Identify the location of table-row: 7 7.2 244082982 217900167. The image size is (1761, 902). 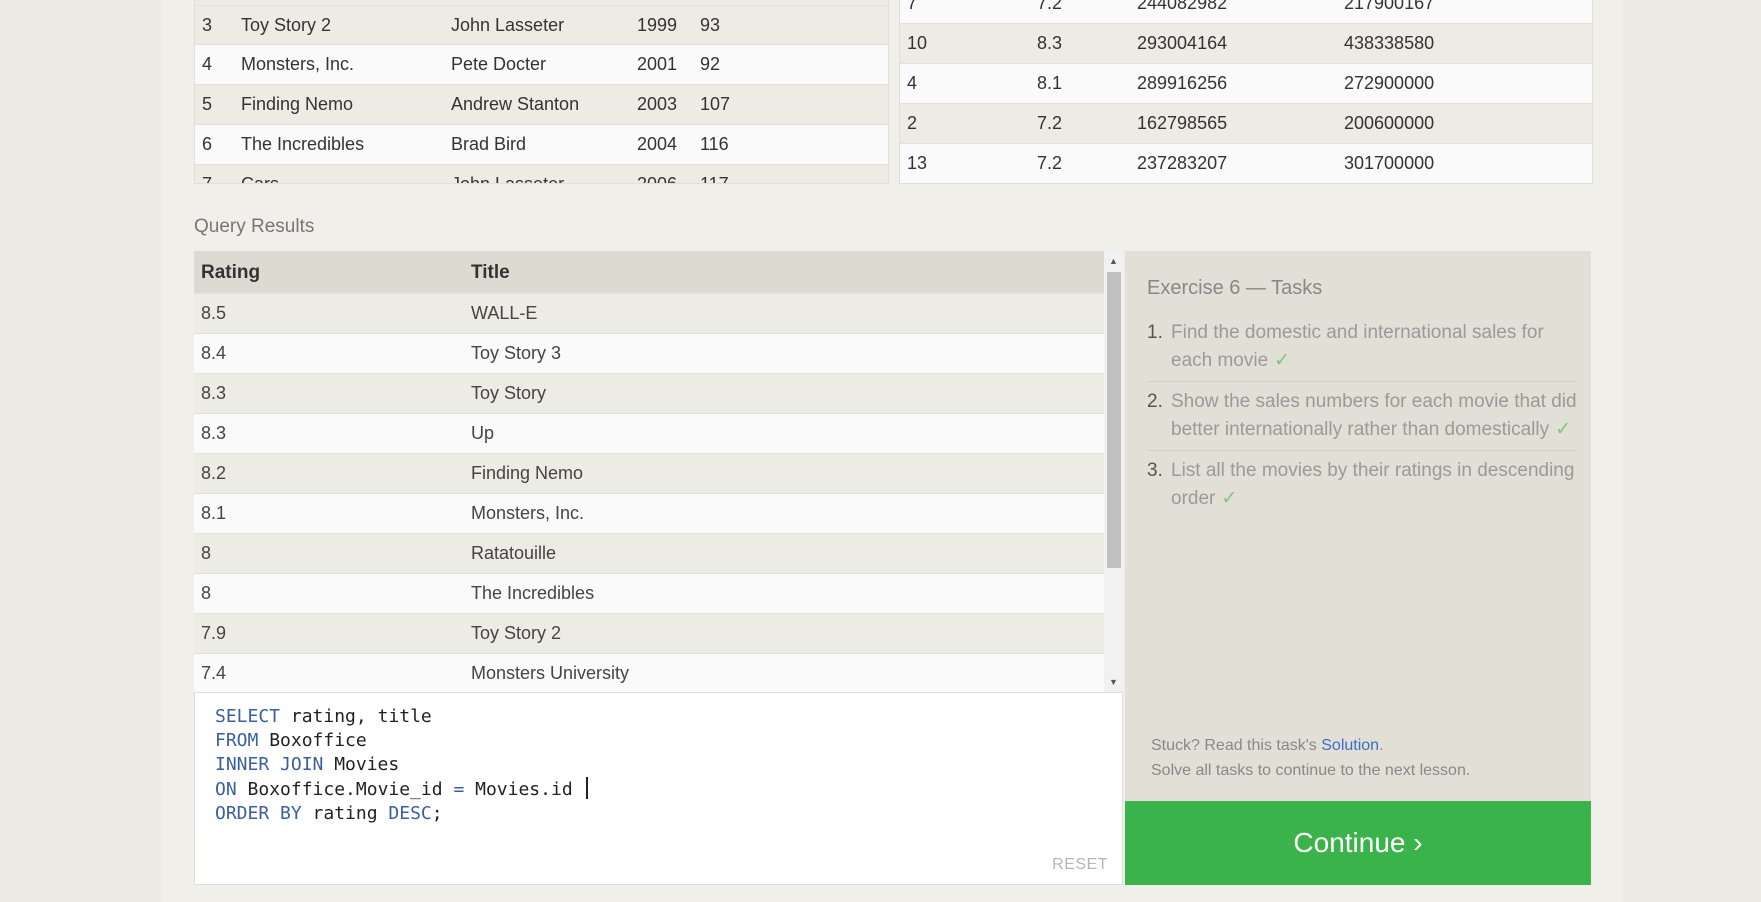
(1246, 11).